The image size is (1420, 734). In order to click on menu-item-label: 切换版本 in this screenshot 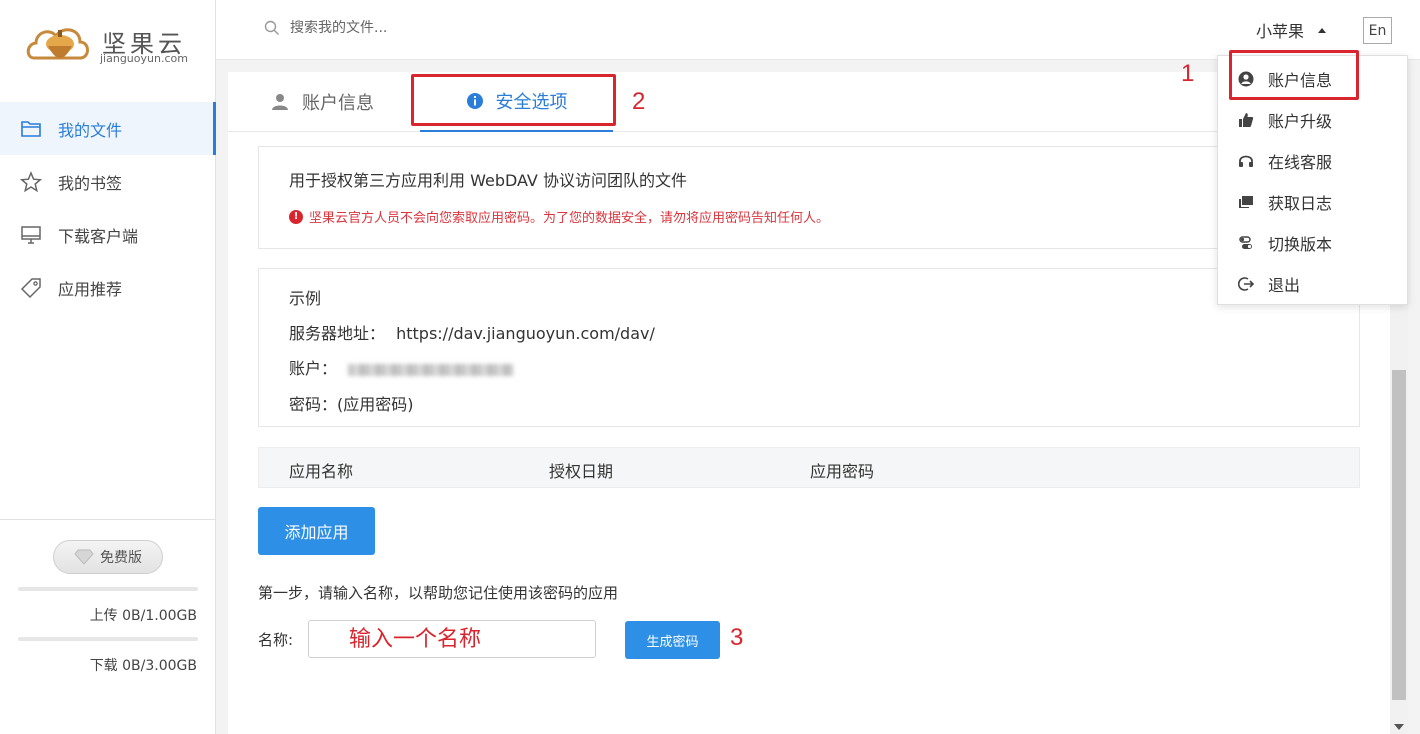, I will do `click(1300, 244)`.